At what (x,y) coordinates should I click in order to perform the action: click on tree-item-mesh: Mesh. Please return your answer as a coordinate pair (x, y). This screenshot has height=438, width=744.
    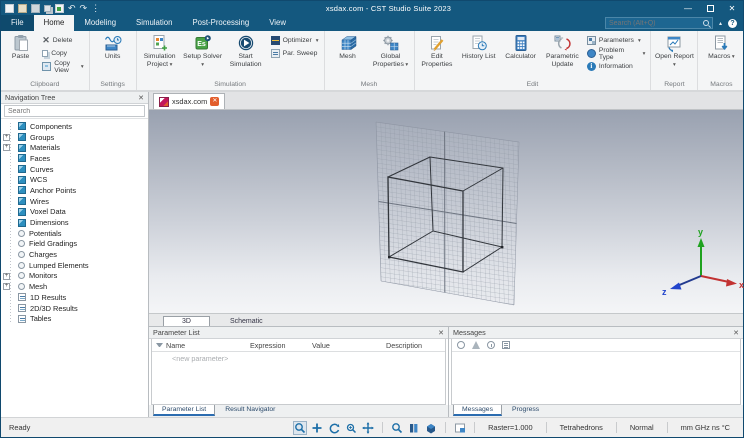
    Looking at the image, I should click on (74, 286).